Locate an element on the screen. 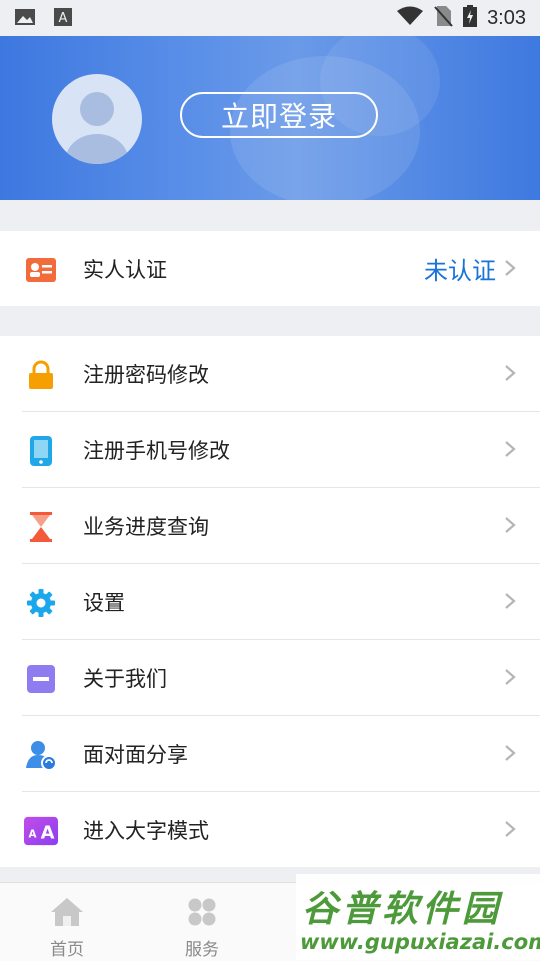 Image resolution: width=540 pixels, height=961 pixels. menu-item-about: 关于我们 is located at coordinates (270, 677).